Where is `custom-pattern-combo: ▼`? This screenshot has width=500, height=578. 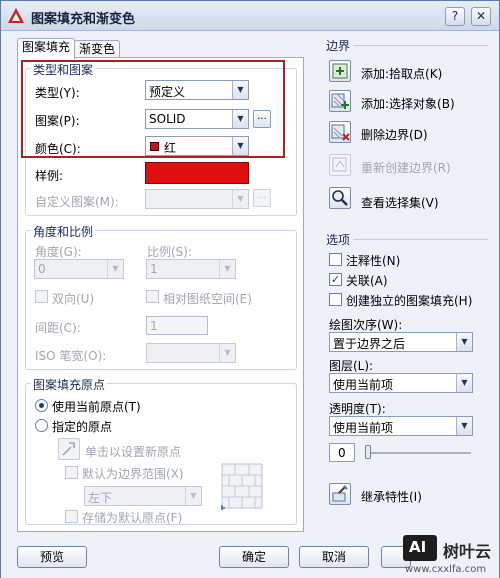 custom-pattern-combo: ▼ is located at coordinates (197, 199).